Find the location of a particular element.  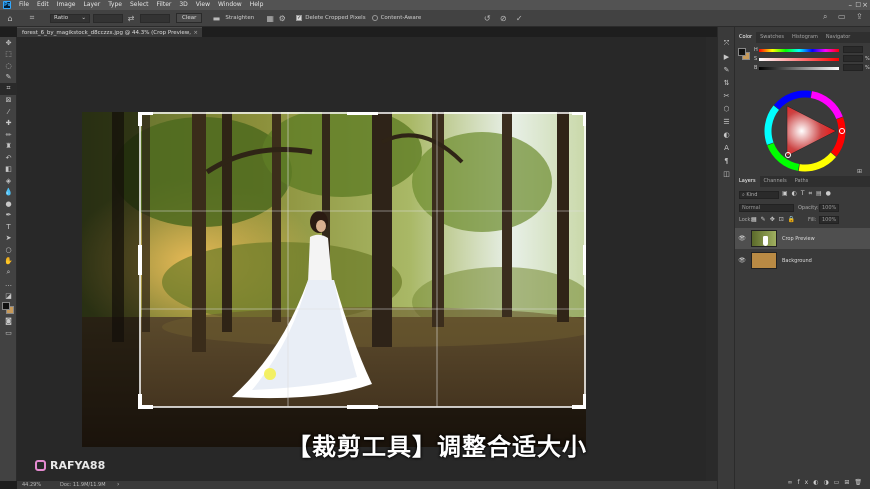

crop-tool-icon: ⌗ is located at coordinates (8, 89).